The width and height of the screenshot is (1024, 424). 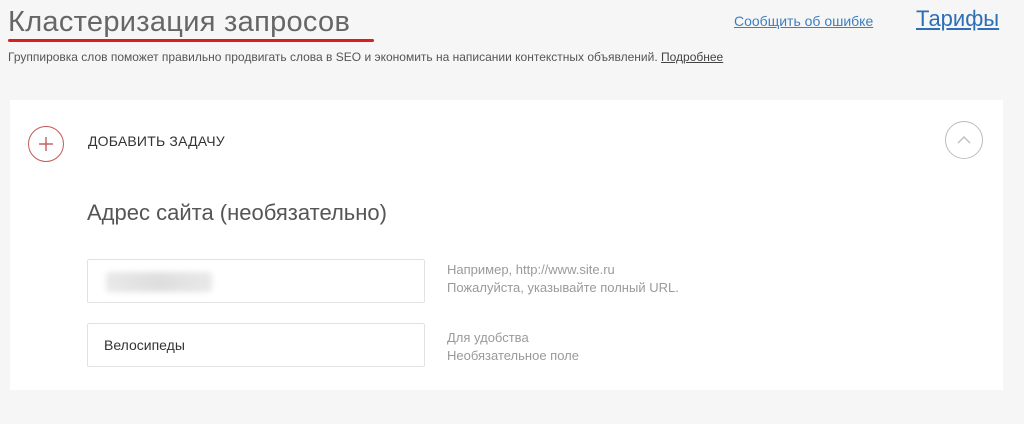 I want to click on collapse-button, so click(x=964, y=140).